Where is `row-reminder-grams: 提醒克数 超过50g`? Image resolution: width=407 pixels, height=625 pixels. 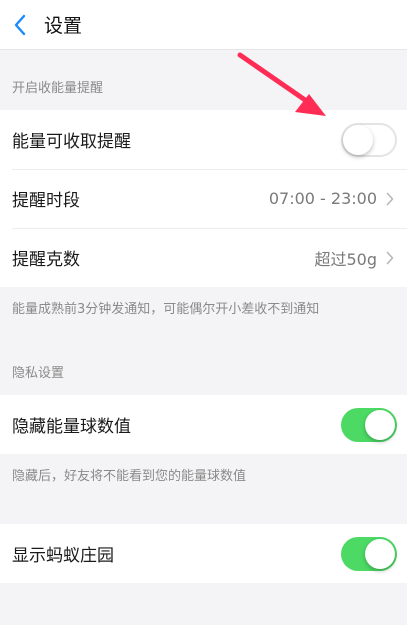 row-reminder-grams: 提醒克数 超过50g is located at coordinates (203, 257).